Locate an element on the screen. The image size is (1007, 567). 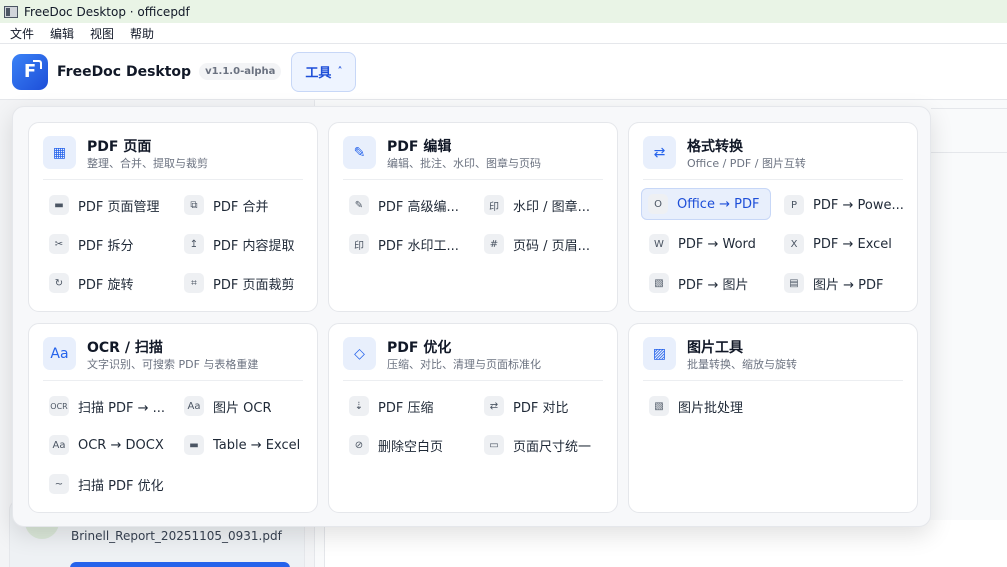
tool-label: 页面尺寸统一 is located at coordinates (552, 447).